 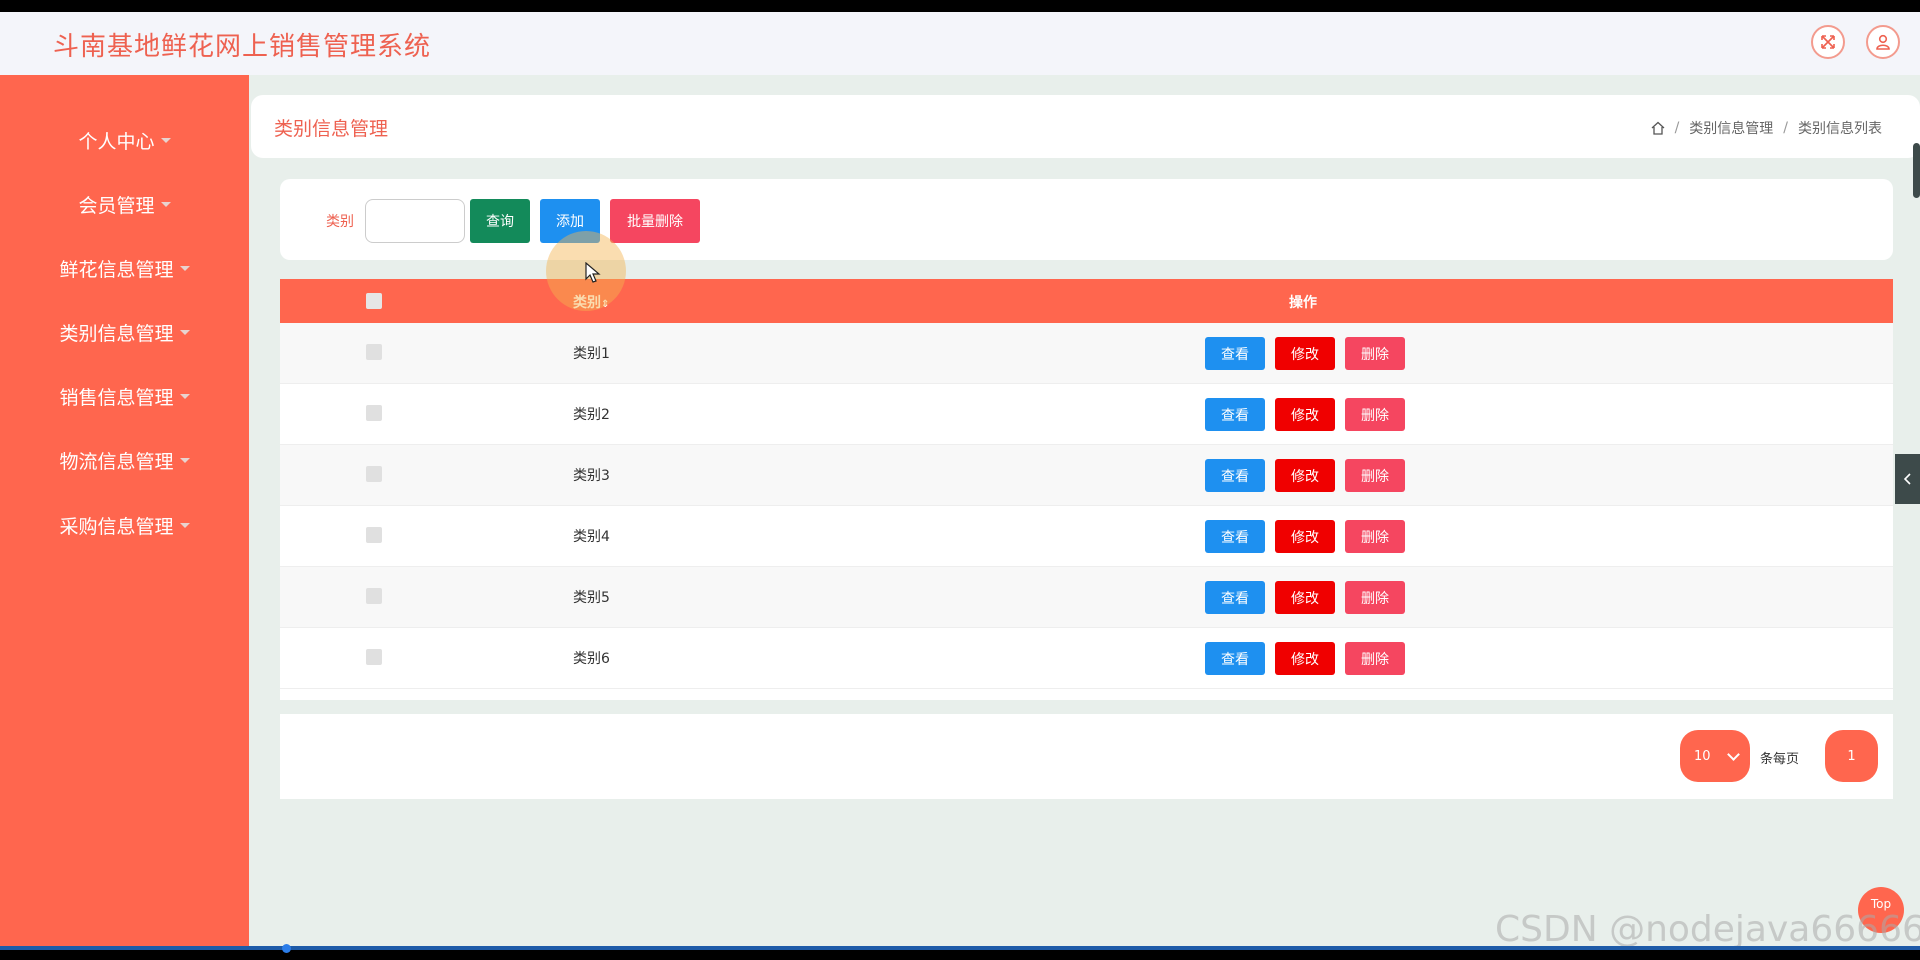 What do you see at coordinates (116, 527) in the screenshot?
I see `sidebar-item-label: 采购信息管理` at bounding box center [116, 527].